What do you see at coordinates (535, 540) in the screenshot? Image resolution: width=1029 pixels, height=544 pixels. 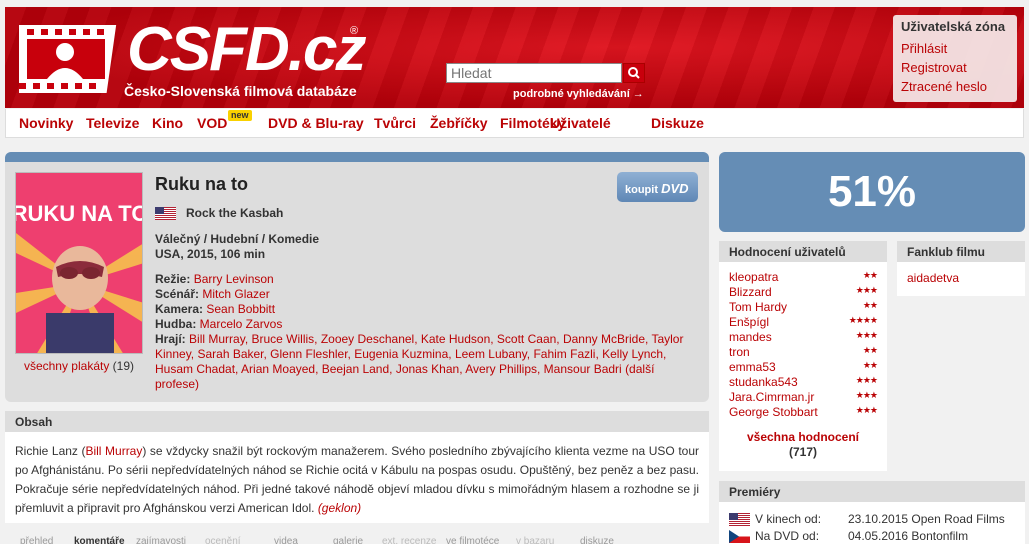 I see `tab-v-bazaru: v bazaru` at bounding box center [535, 540].